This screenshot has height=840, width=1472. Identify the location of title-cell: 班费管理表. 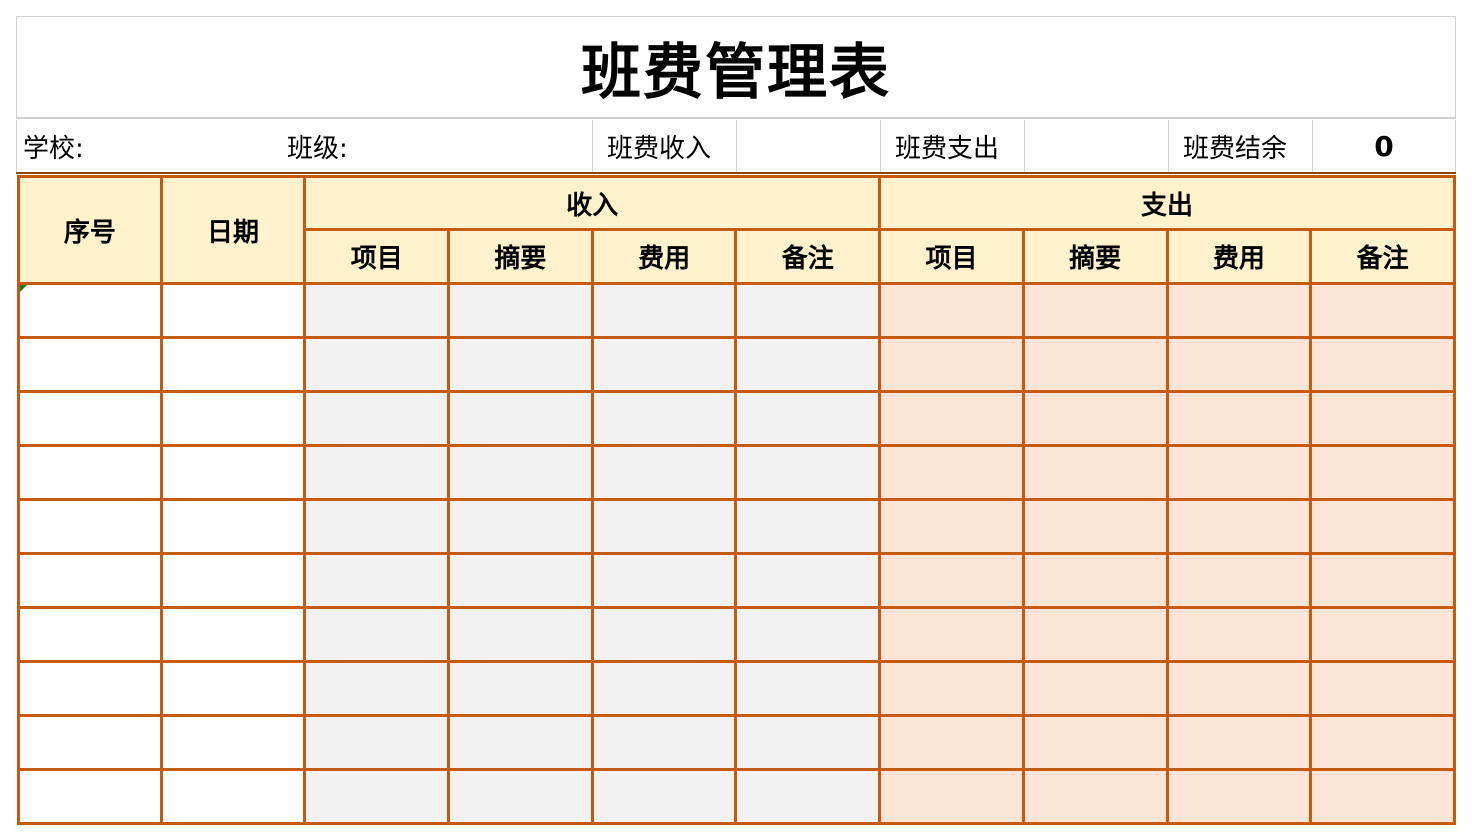
(736, 67).